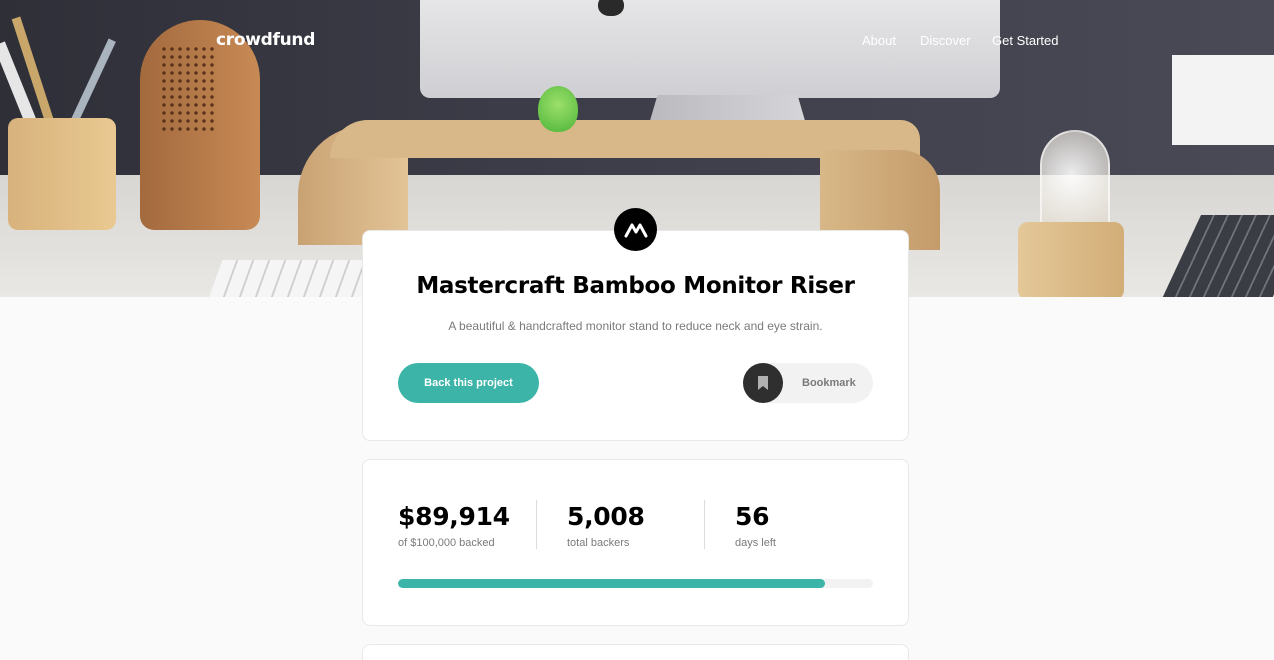 The width and height of the screenshot is (1274, 660). I want to click on funding-progress-fill, so click(612, 583).